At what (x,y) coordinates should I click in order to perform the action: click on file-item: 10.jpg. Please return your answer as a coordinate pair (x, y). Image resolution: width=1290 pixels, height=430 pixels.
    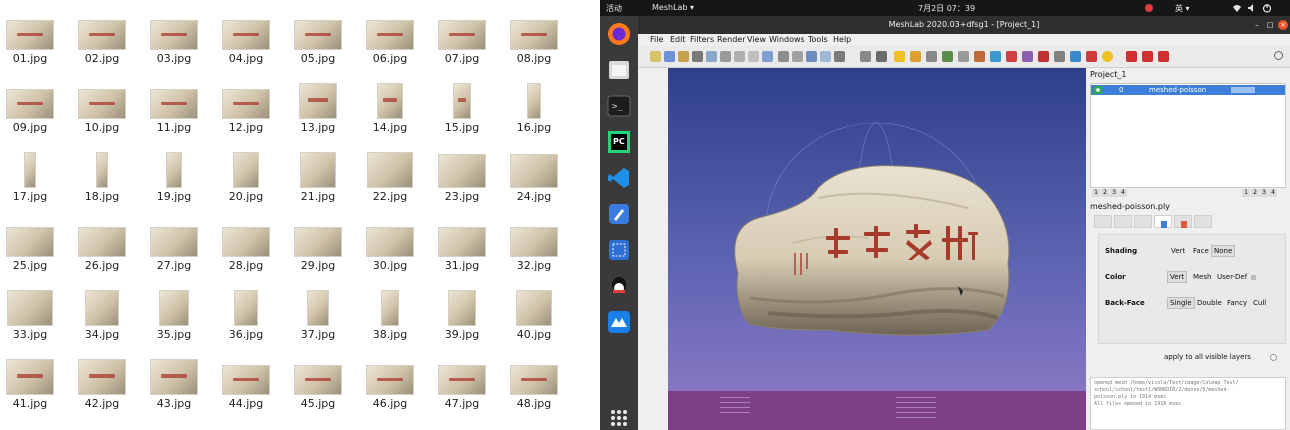
    Looking at the image, I should click on (102, 111).